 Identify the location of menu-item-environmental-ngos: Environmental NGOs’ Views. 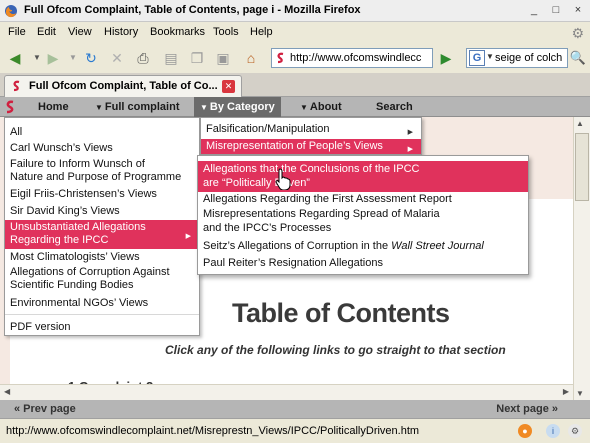
(102, 303).